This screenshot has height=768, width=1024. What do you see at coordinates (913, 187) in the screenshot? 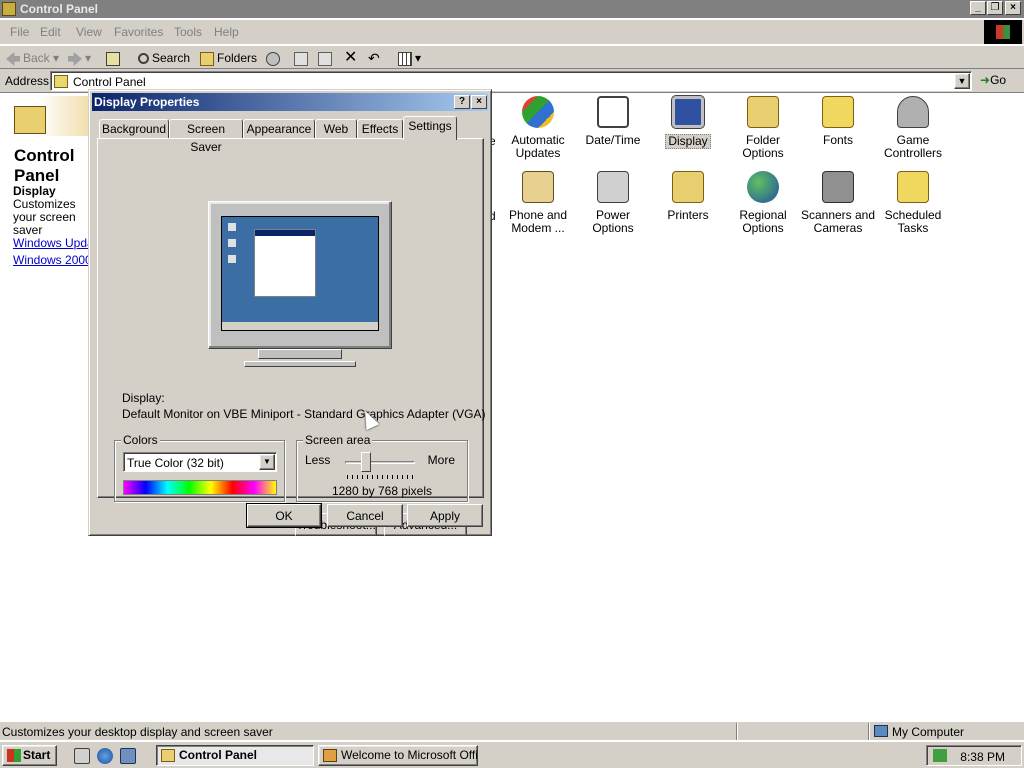
I see `scheduled-tasks-icon` at bounding box center [913, 187].